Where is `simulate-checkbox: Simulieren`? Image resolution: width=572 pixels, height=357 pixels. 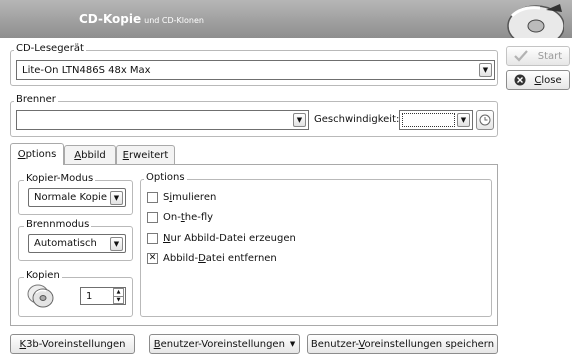 simulate-checkbox: Simulieren is located at coordinates (181, 197).